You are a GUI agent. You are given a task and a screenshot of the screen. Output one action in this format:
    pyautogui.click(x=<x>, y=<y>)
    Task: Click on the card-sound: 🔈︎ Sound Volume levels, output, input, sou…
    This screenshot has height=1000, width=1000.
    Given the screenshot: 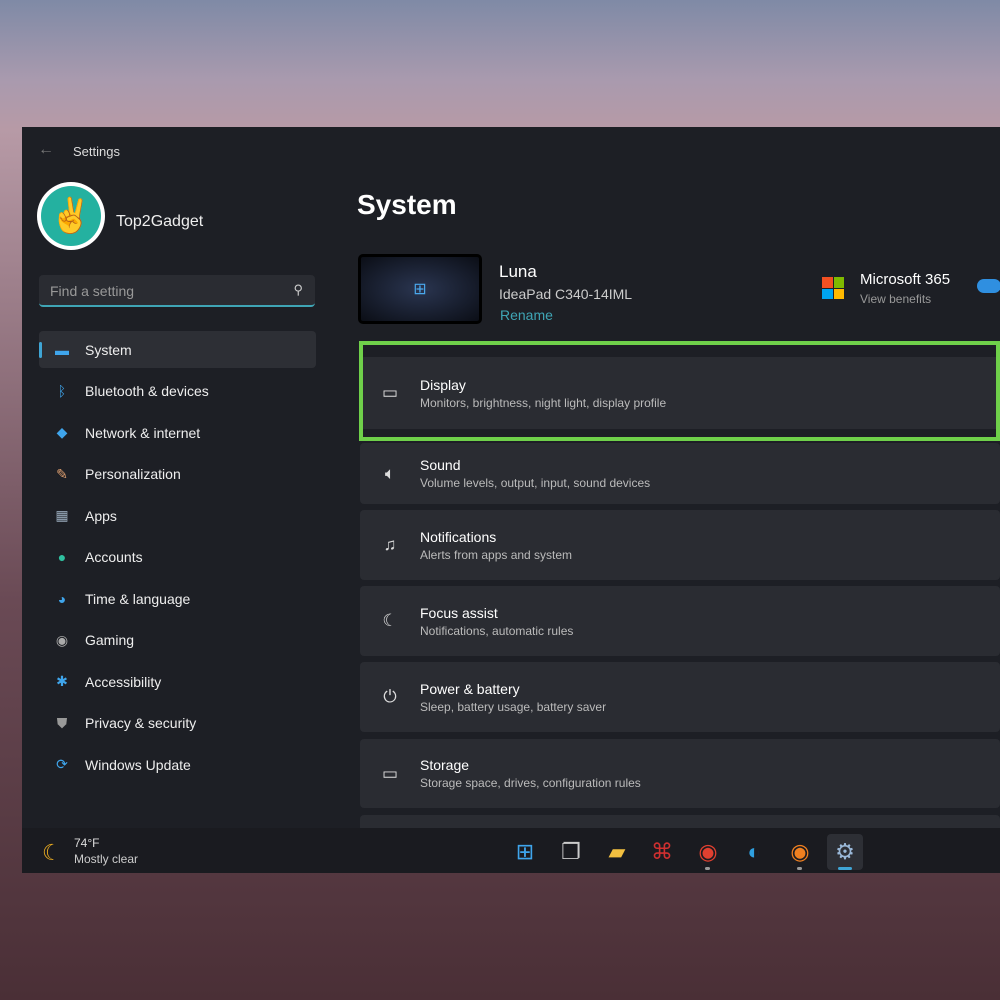 What is the action you would take?
    pyautogui.click(x=680, y=473)
    